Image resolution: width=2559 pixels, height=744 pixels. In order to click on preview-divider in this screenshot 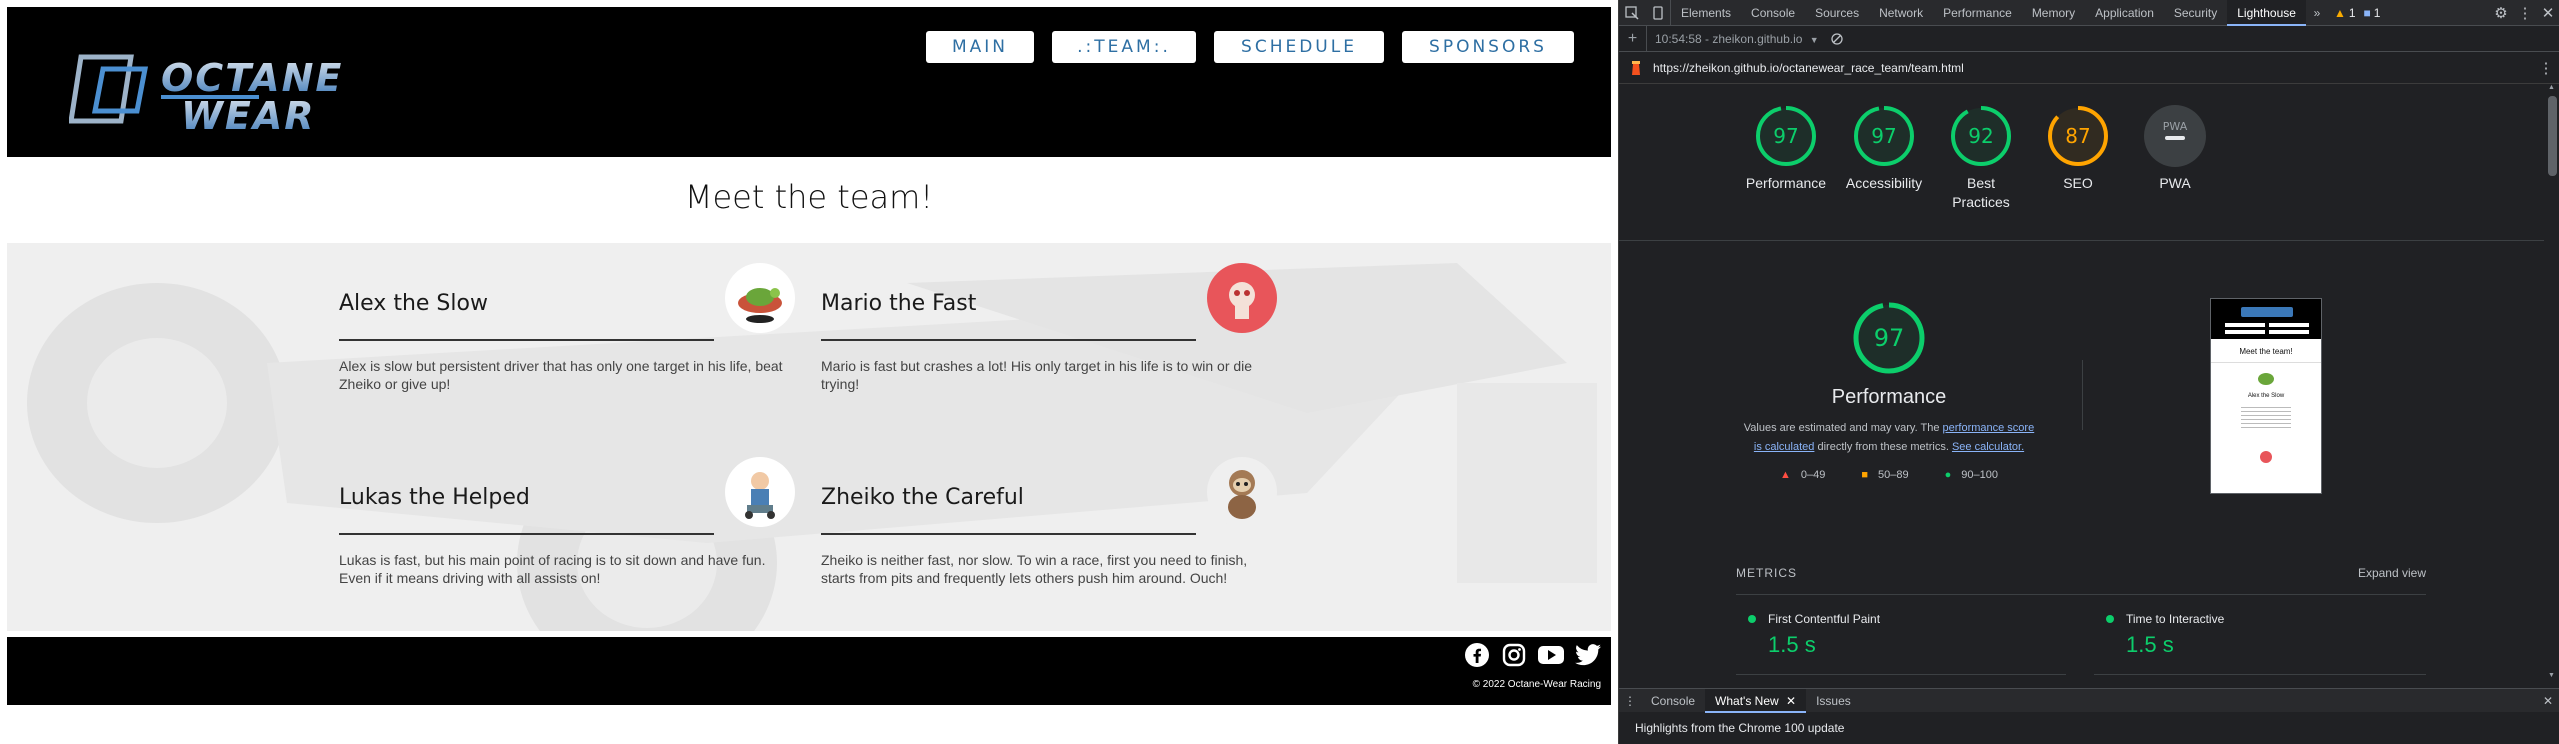, I will do `click(2266, 362)`.